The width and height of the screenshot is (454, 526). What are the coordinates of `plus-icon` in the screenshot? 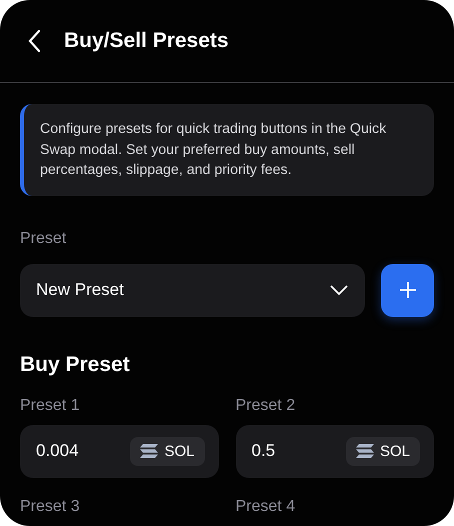 It's located at (407, 290).